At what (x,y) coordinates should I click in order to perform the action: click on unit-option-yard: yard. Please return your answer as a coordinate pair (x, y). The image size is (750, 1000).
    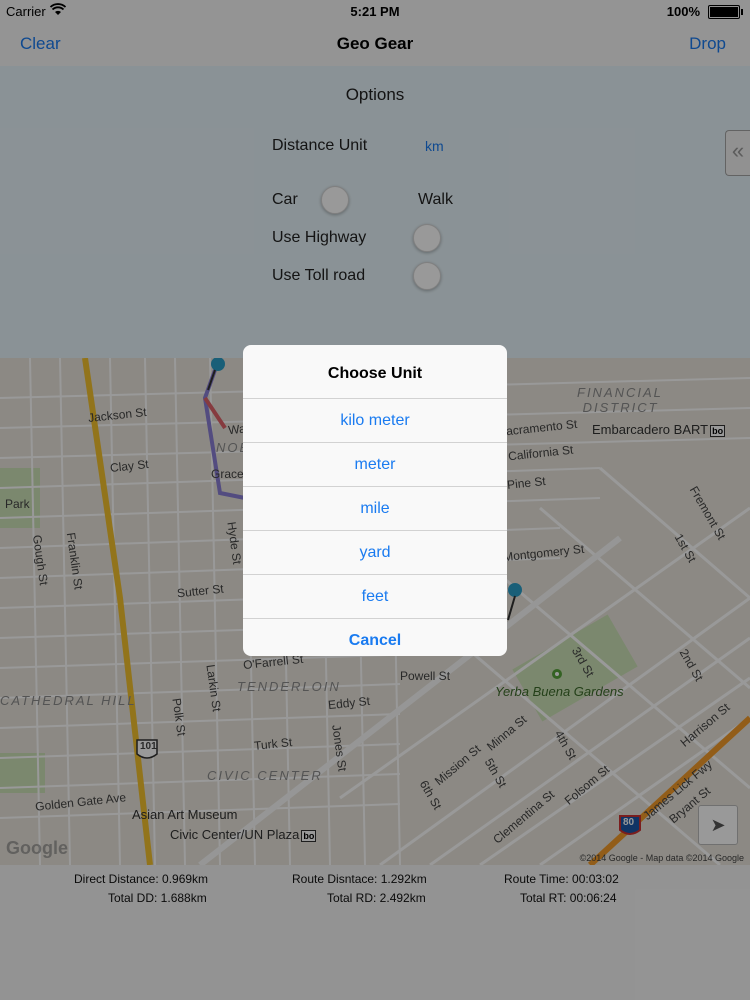
    Looking at the image, I should click on (375, 553).